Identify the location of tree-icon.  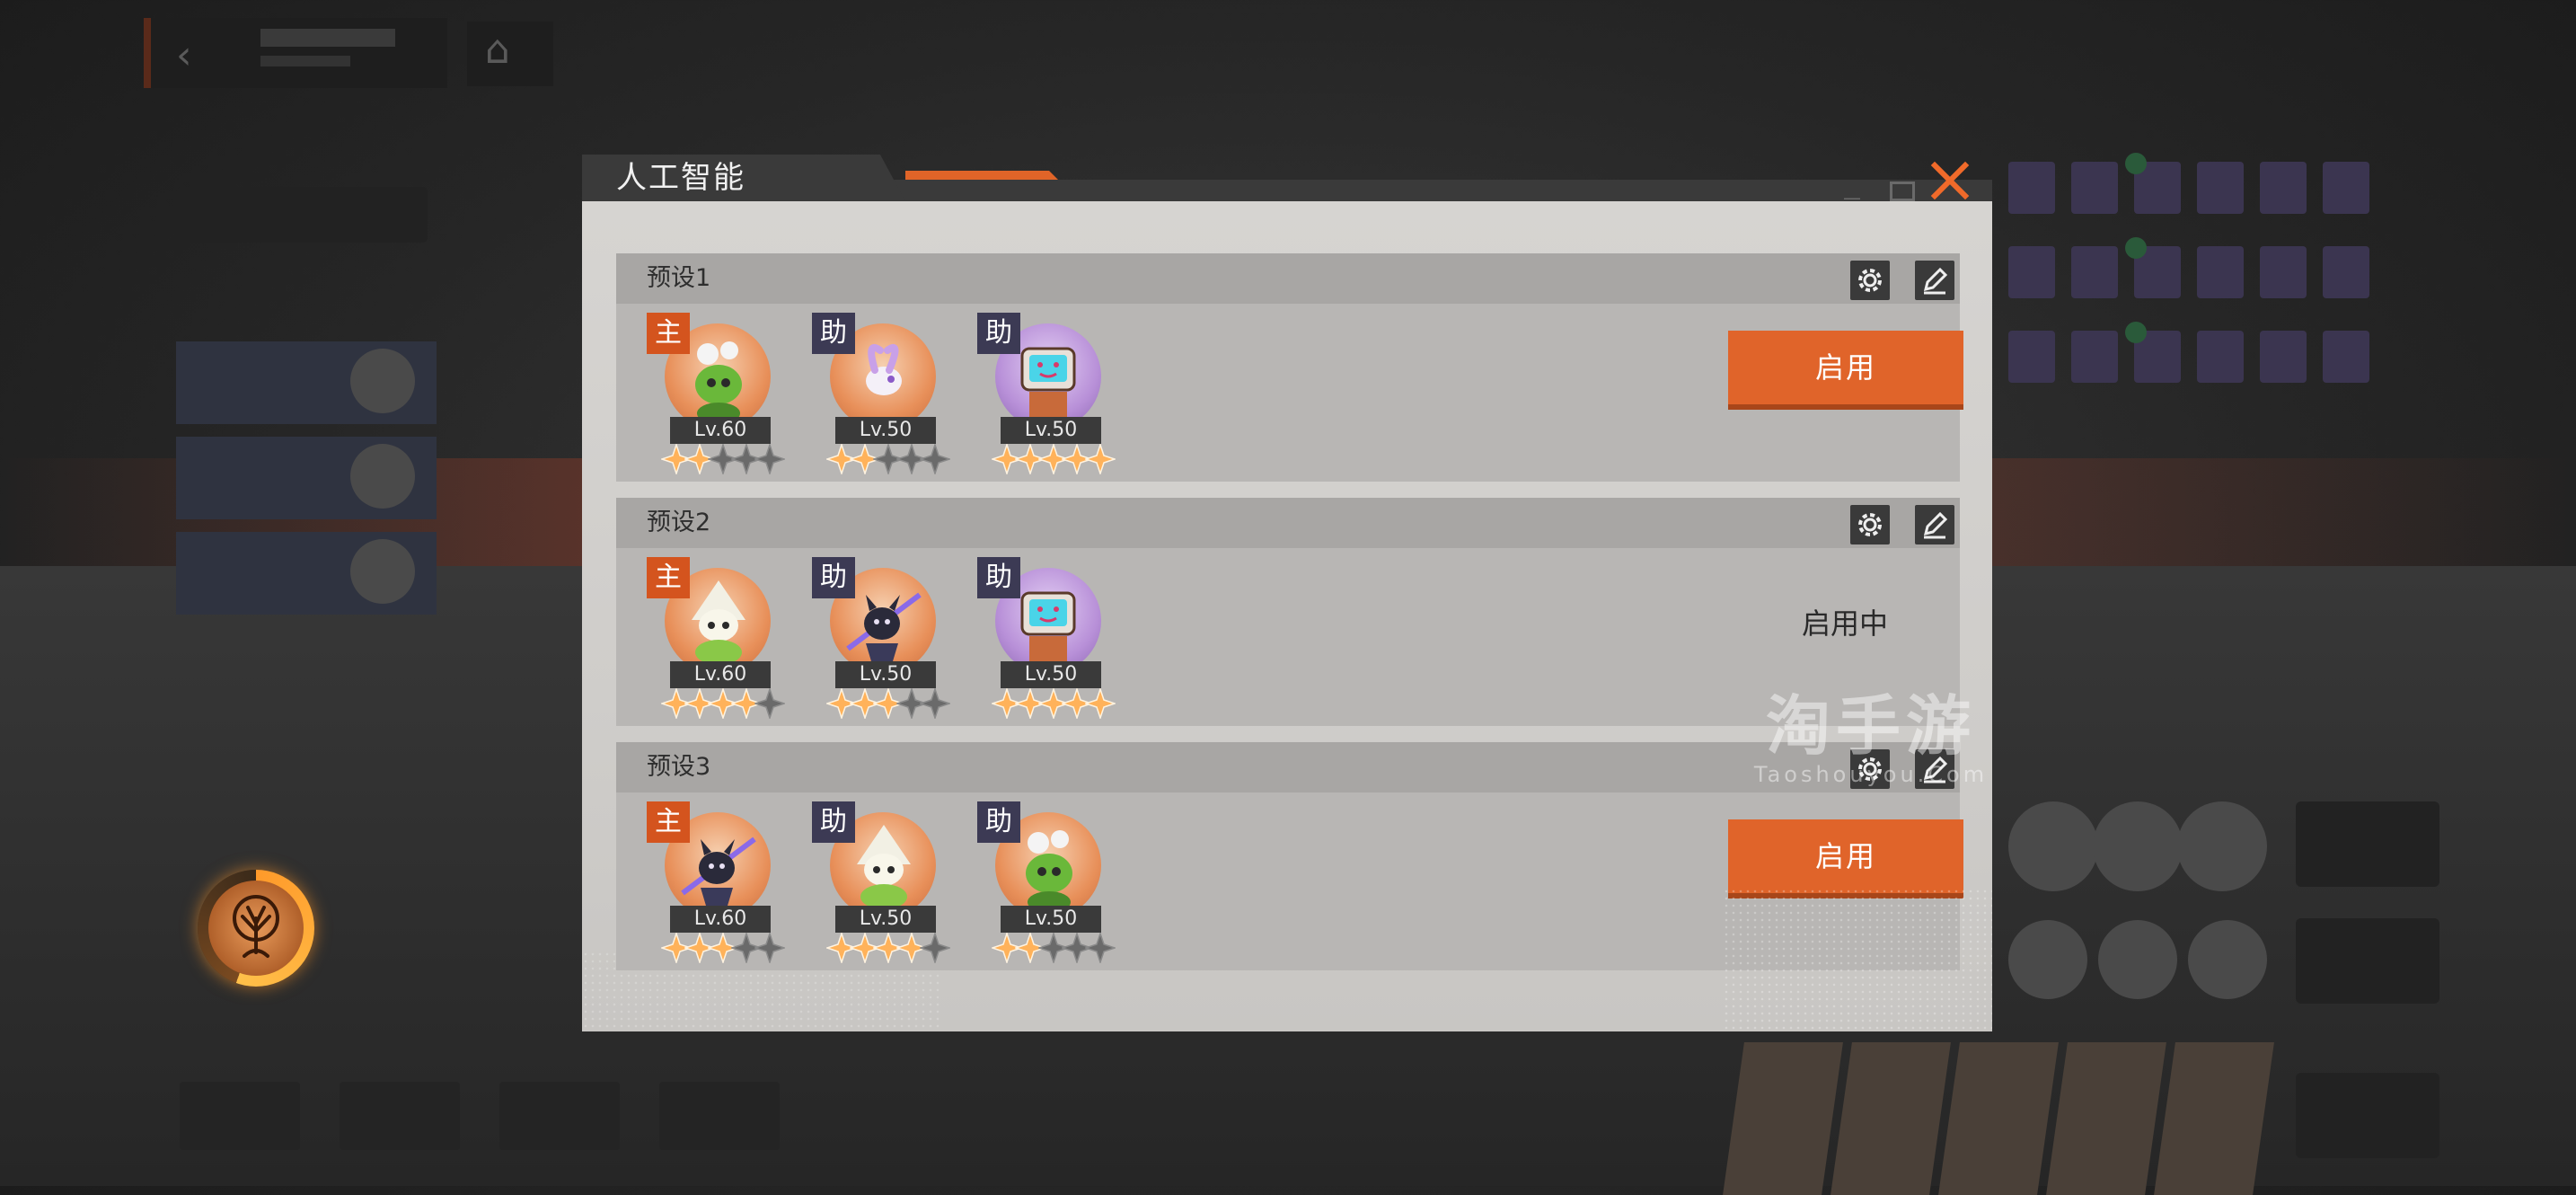
(256, 927).